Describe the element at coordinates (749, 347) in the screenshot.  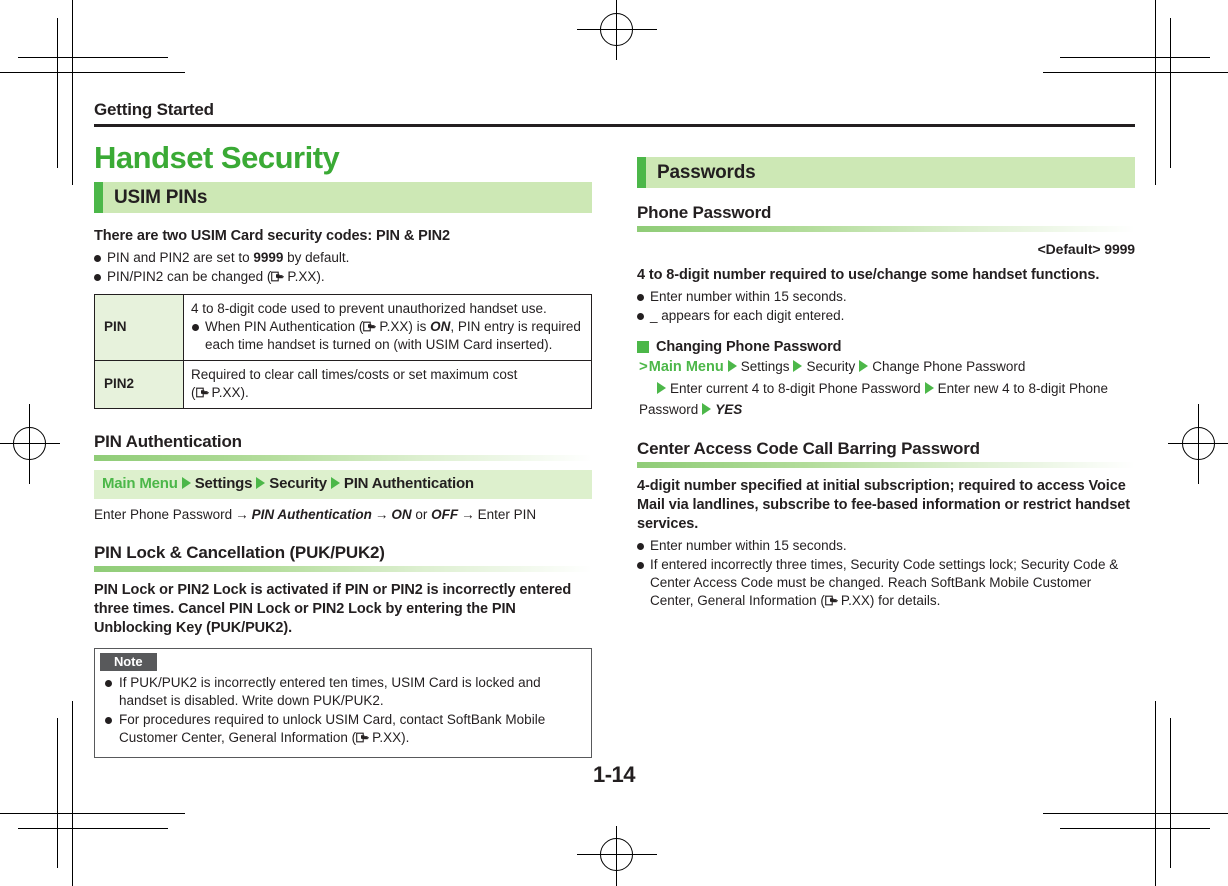
I see `subsubheading-label: Changing Phone Password` at that location.